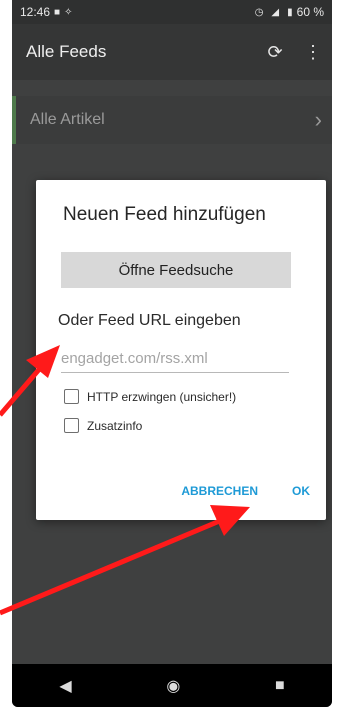  Describe the element at coordinates (35, 12) in the screenshot. I see `status-time: 12:46` at that location.